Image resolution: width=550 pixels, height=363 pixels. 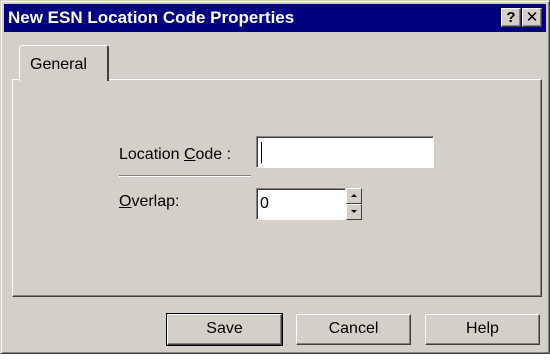 What do you see at coordinates (149, 201) in the screenshot?
I see `overlap-label: Overlap:` at bounding box center [149, 201].